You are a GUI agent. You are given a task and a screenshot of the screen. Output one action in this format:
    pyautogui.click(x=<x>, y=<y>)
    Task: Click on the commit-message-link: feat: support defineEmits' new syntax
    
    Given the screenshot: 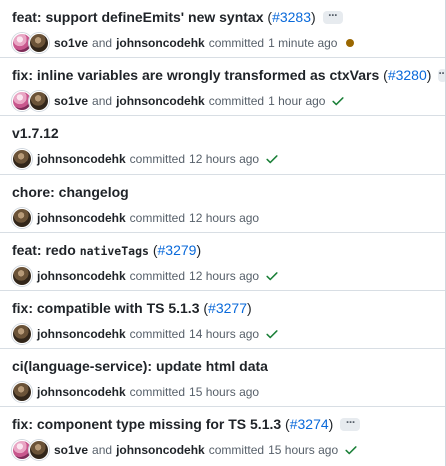 What is the action you would take?
    pyautogui.click(x=138, y=17)
    